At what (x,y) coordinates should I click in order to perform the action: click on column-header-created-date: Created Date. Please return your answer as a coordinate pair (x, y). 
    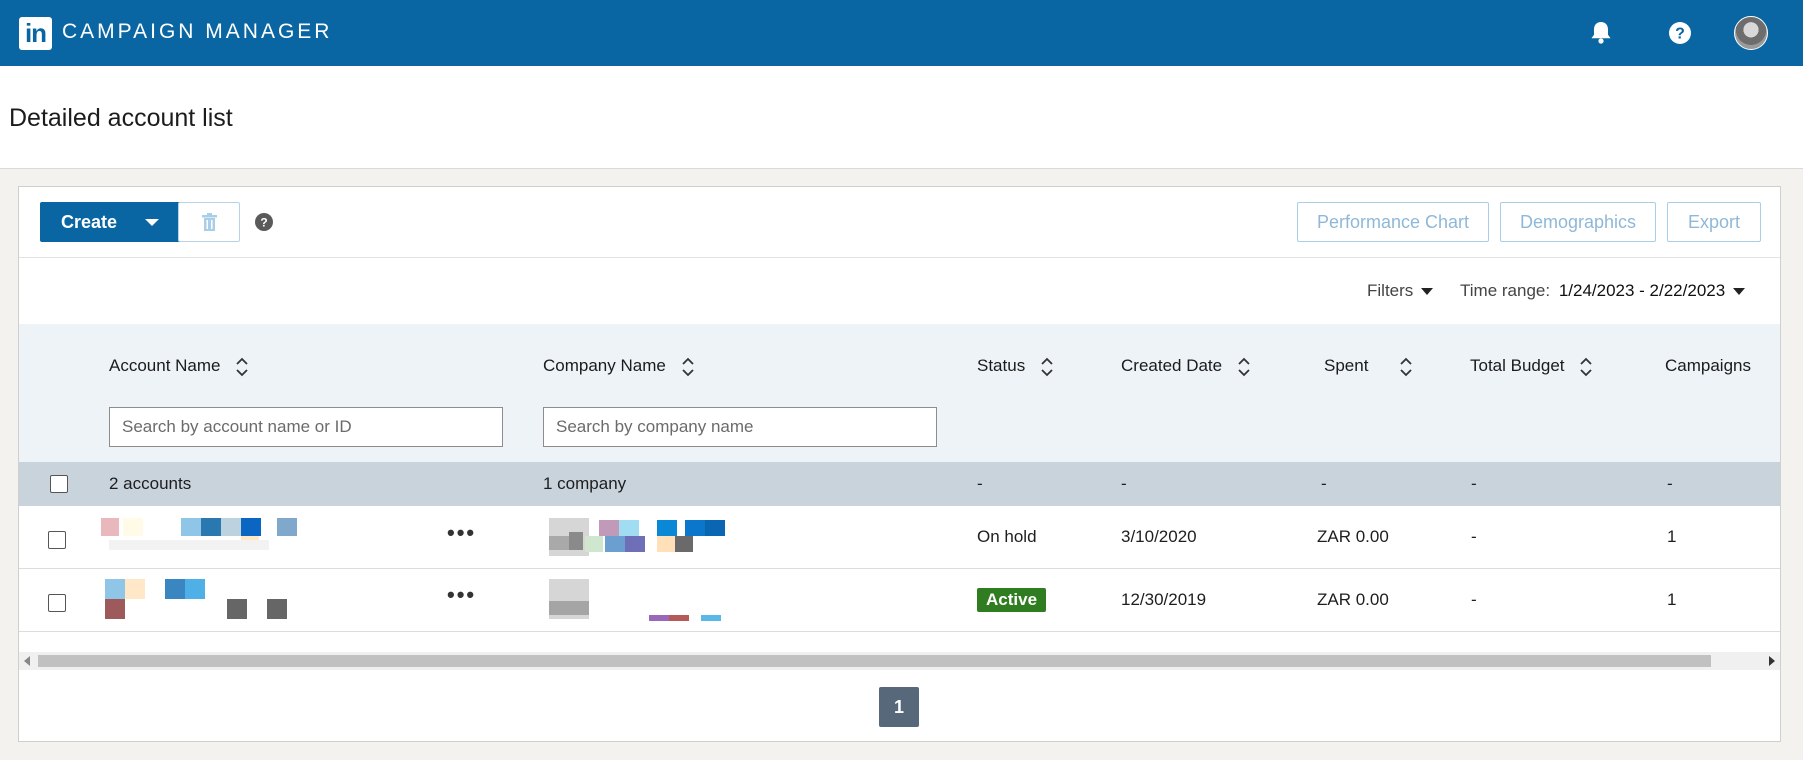
    Looking at the image, I should click on (1186, 366).